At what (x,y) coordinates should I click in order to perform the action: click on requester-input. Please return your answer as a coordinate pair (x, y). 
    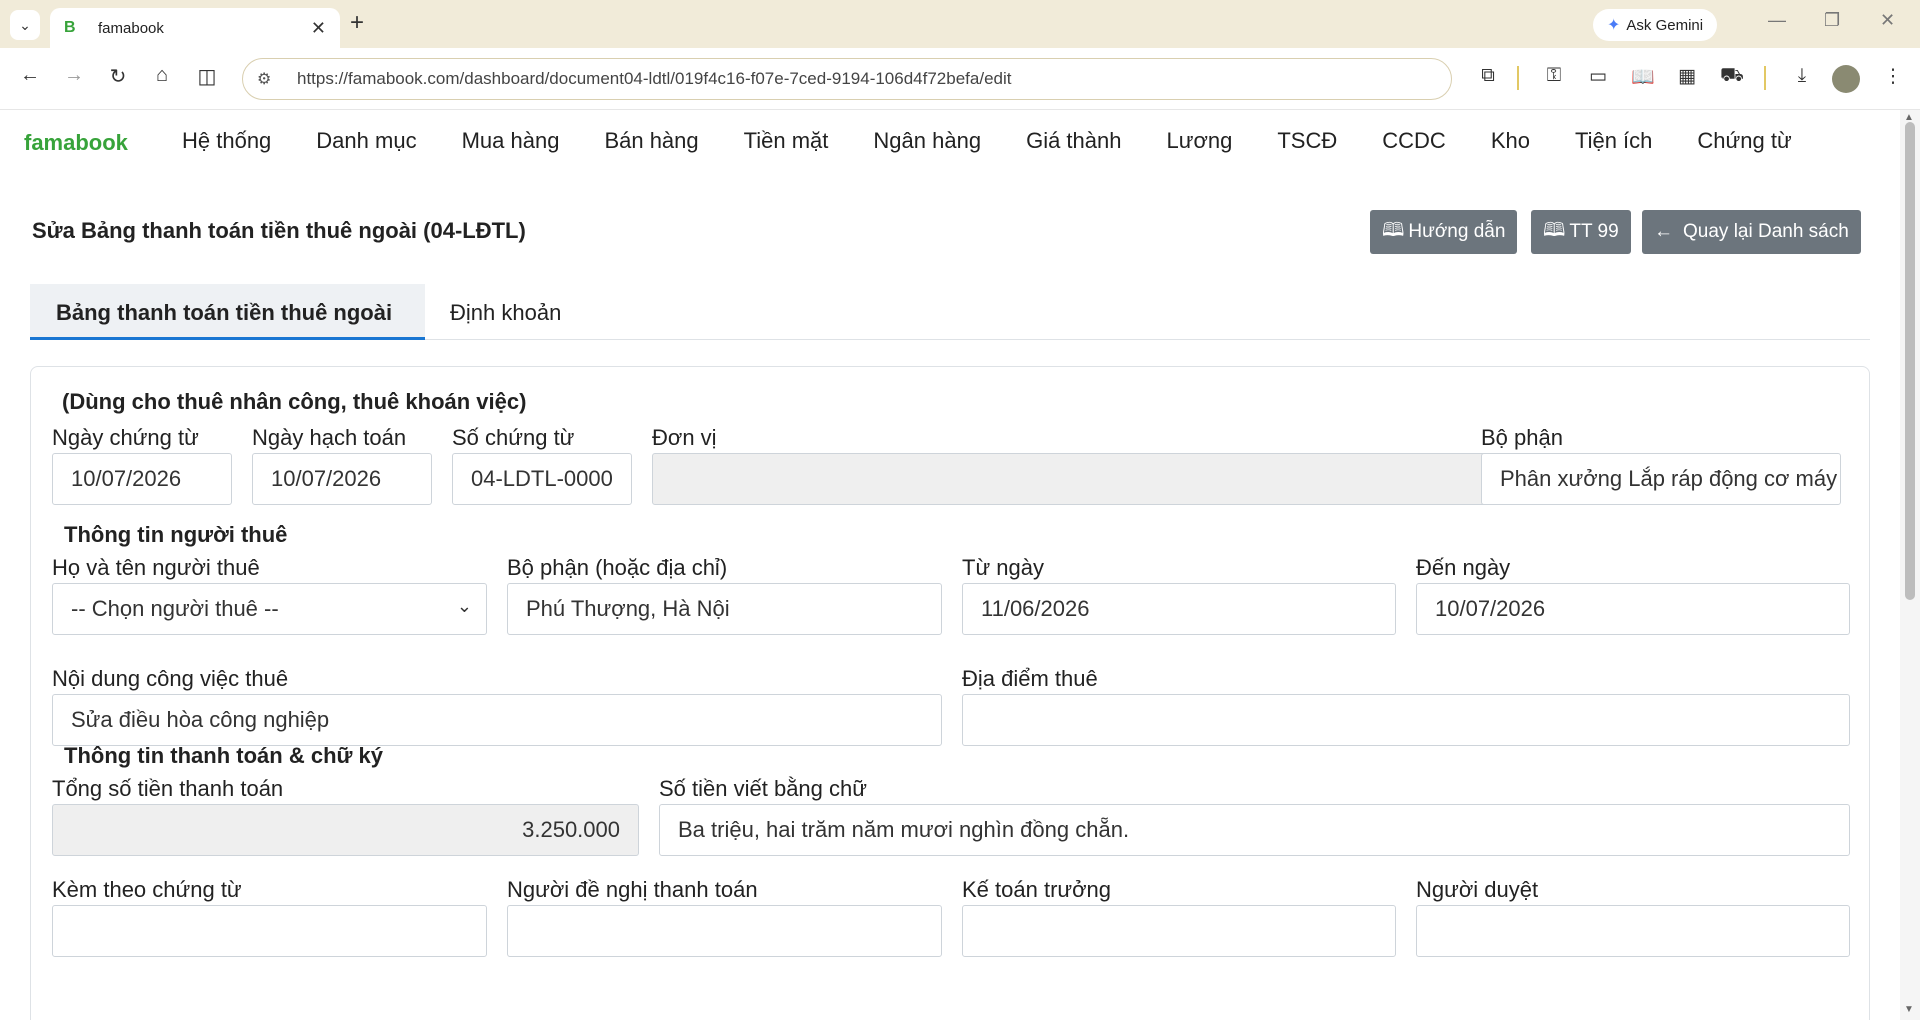
    Looking at the image, I should click on (724, 931).